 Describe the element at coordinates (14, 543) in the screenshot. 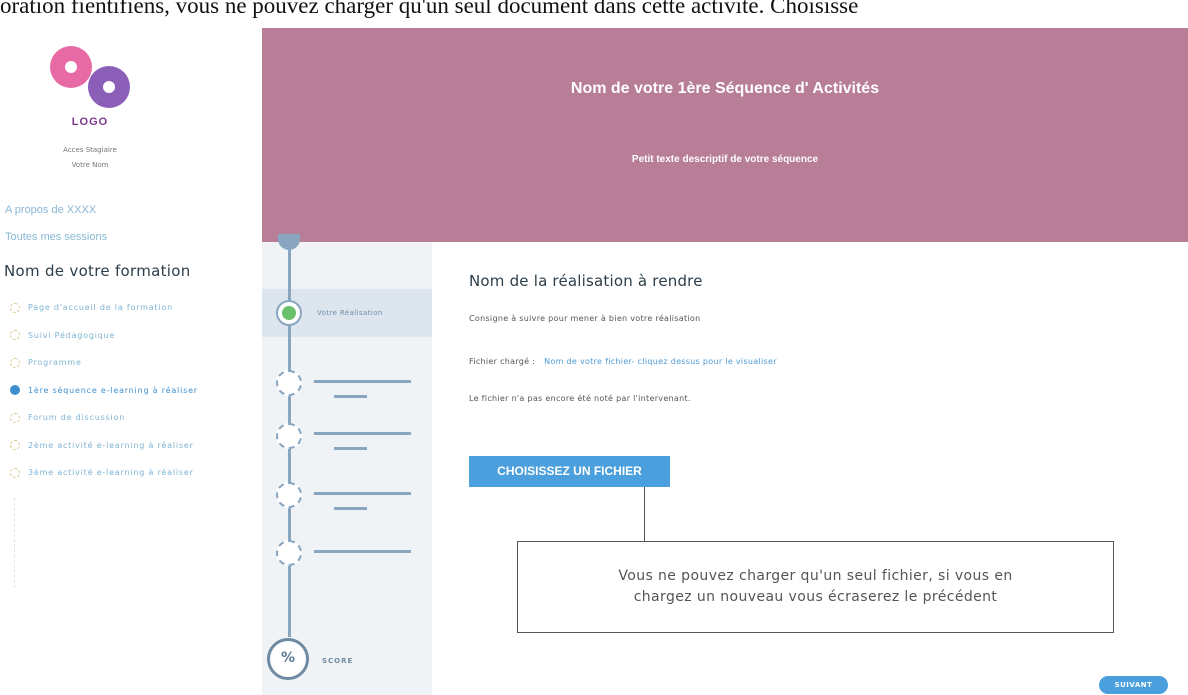

I see `nav-rail` at that location.